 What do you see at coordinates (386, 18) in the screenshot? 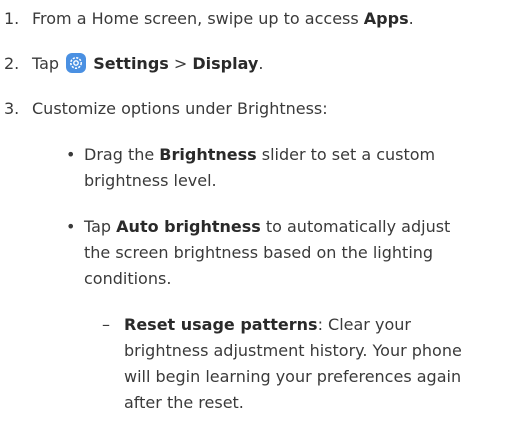
I see `apps-label: Apps` at bounding box center [386, 18].